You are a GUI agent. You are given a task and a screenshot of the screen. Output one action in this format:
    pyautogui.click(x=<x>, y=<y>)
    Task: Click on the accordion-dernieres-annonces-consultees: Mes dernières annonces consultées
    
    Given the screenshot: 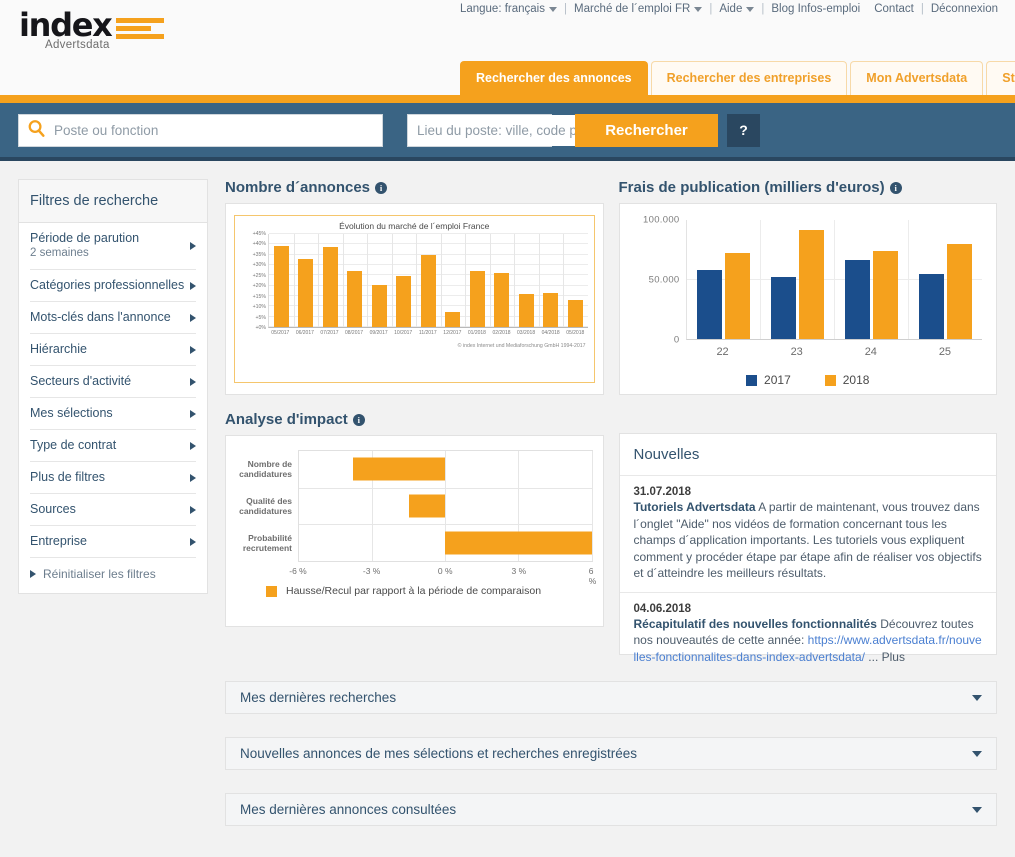 What is the action you would take?
    pyautogui.click(x=611, y=809)
    